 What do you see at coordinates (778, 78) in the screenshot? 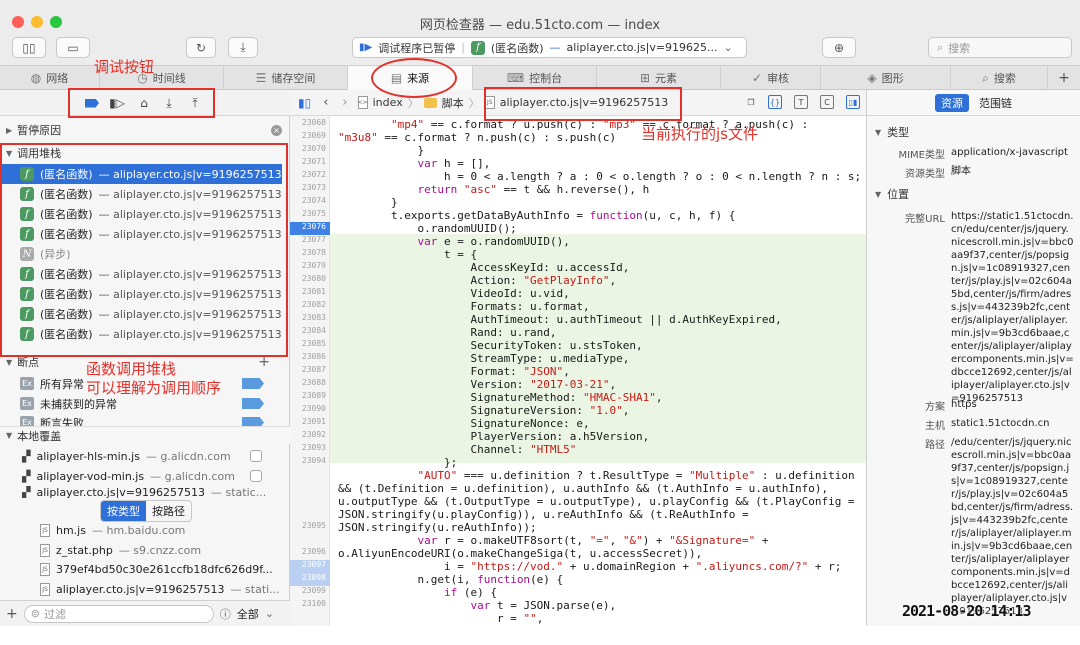
I see `tab-label: 审核` at bounding box center [778, 78].